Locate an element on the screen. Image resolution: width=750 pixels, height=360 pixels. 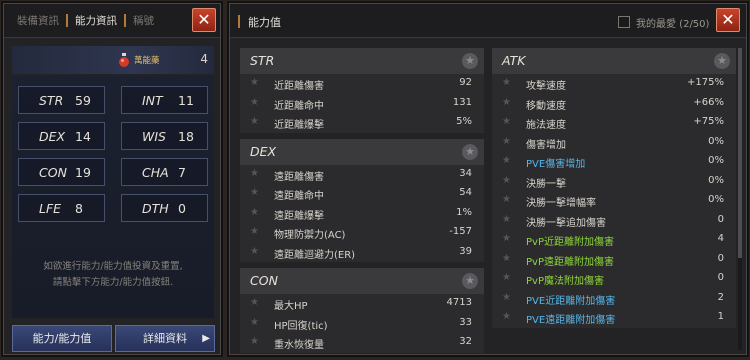
stat-row: ★ 近距離命中 131 is located at coordinates (362, 104).